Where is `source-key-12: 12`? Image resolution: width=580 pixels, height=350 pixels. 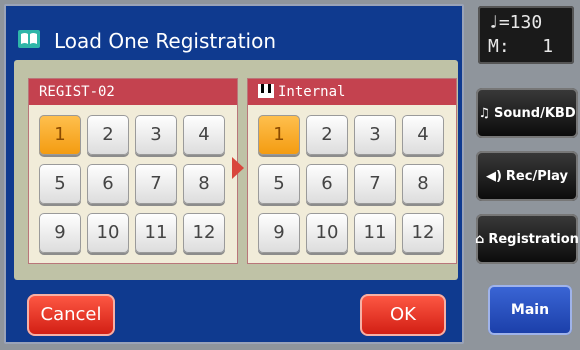 source-key-12: 12 is located at coordinates (204, 233).